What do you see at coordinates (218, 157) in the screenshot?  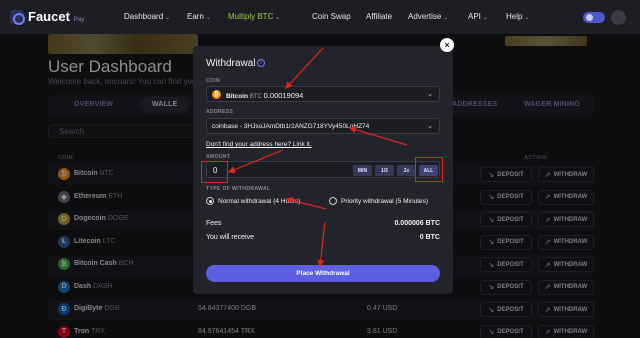 I see `amount-label: AMOUNT` at bounding box center [218, 157].